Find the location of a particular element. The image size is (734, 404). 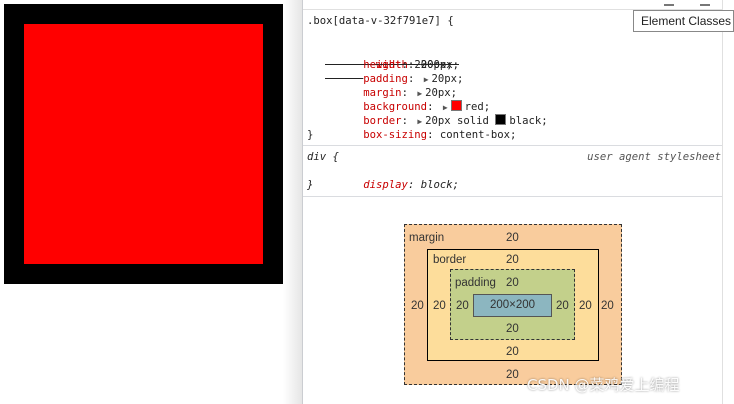

declaration-margin: margin: ▶ 20px; is located at coordinates (391, 85).